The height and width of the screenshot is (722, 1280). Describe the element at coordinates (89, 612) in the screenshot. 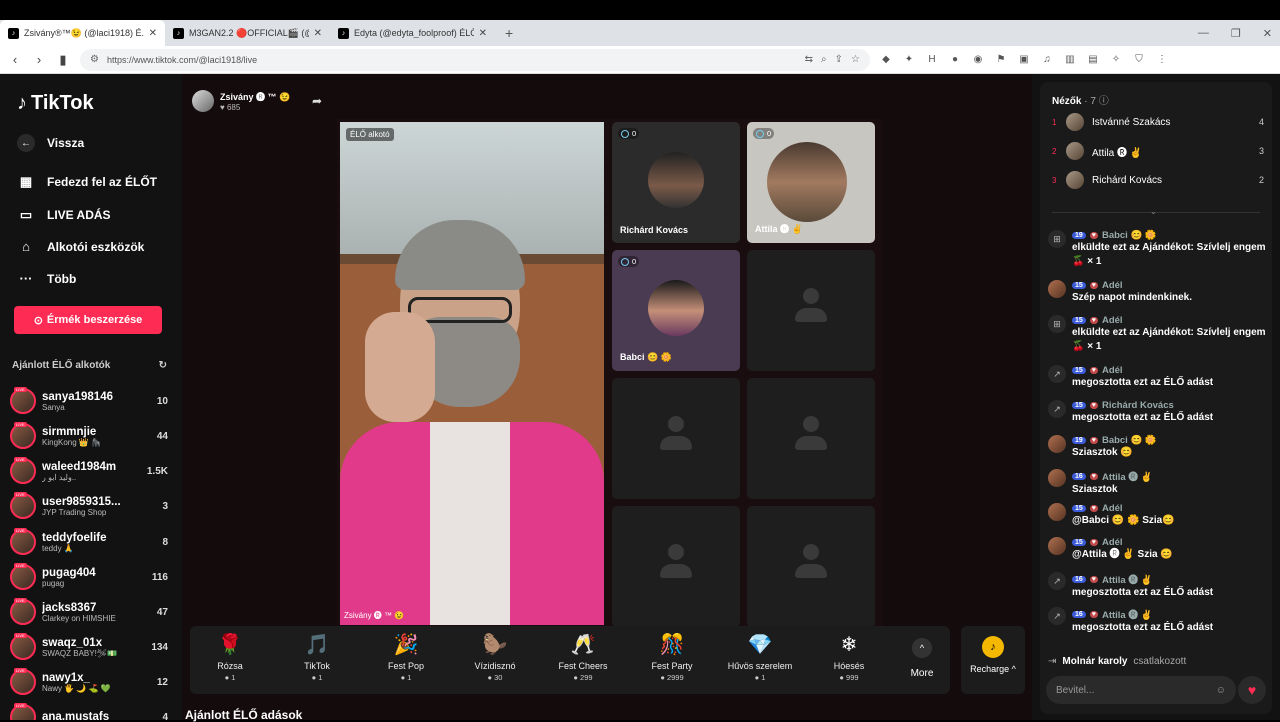

I see `creator-item: LIVE jacks8367 Clarkey on HIMSHIE 47` at that location.